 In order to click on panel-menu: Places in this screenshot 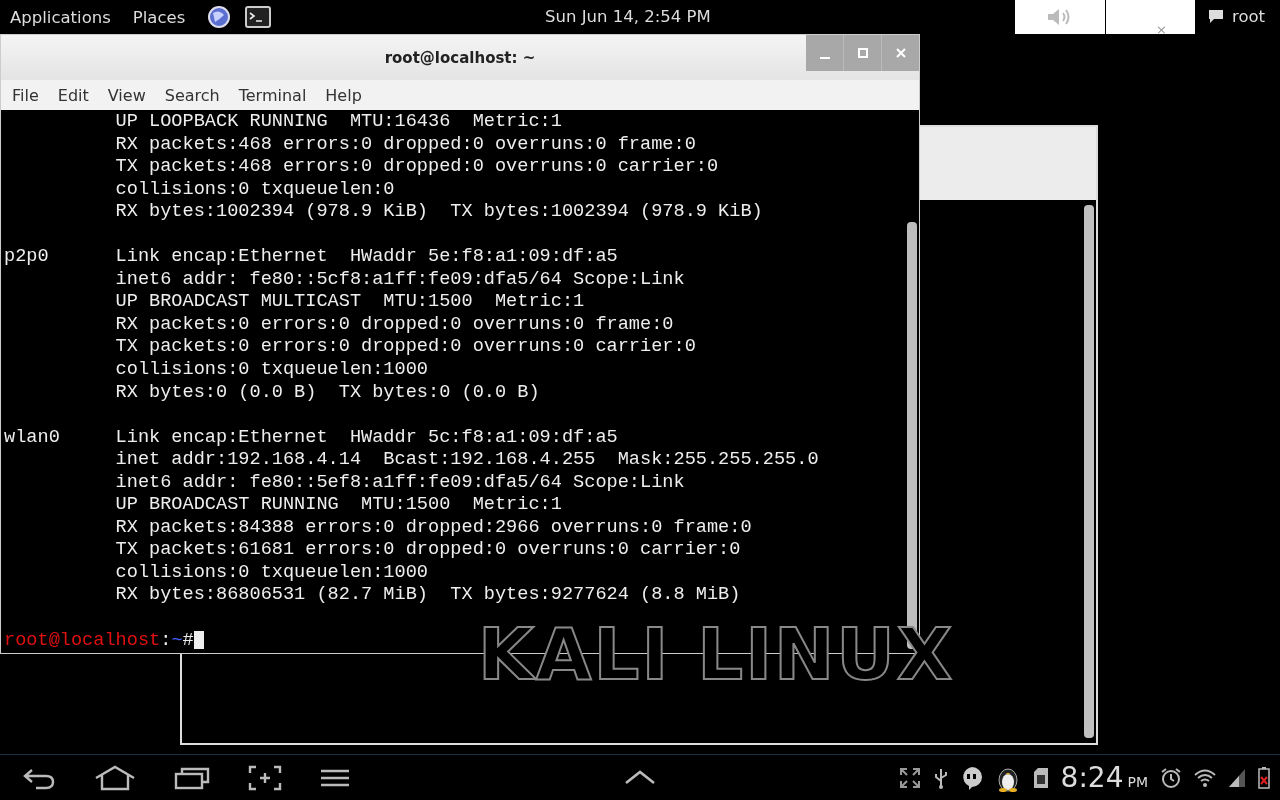, I will do `click(159, 17)`.